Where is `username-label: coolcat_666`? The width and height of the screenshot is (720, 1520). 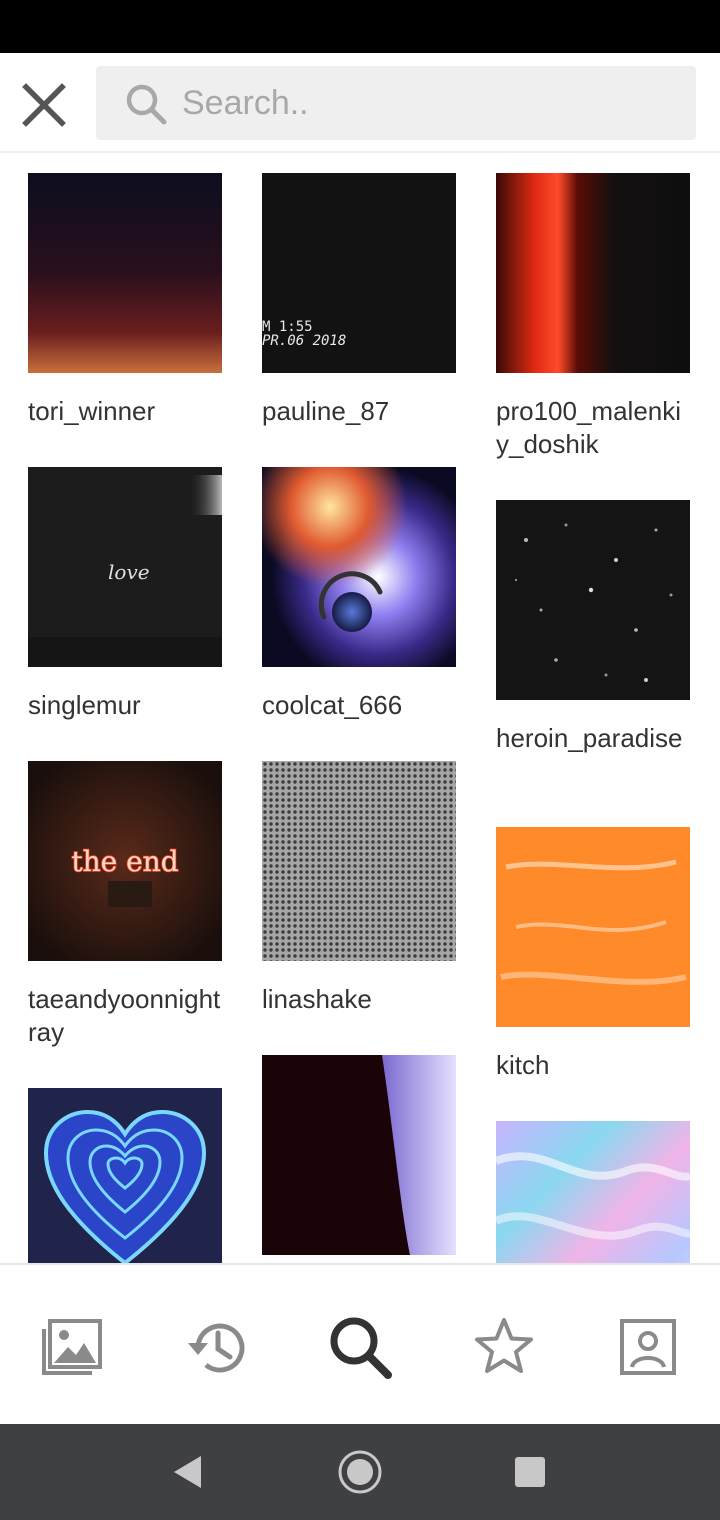
username-label: coolcat_666 is located at coordinates (332, 705).